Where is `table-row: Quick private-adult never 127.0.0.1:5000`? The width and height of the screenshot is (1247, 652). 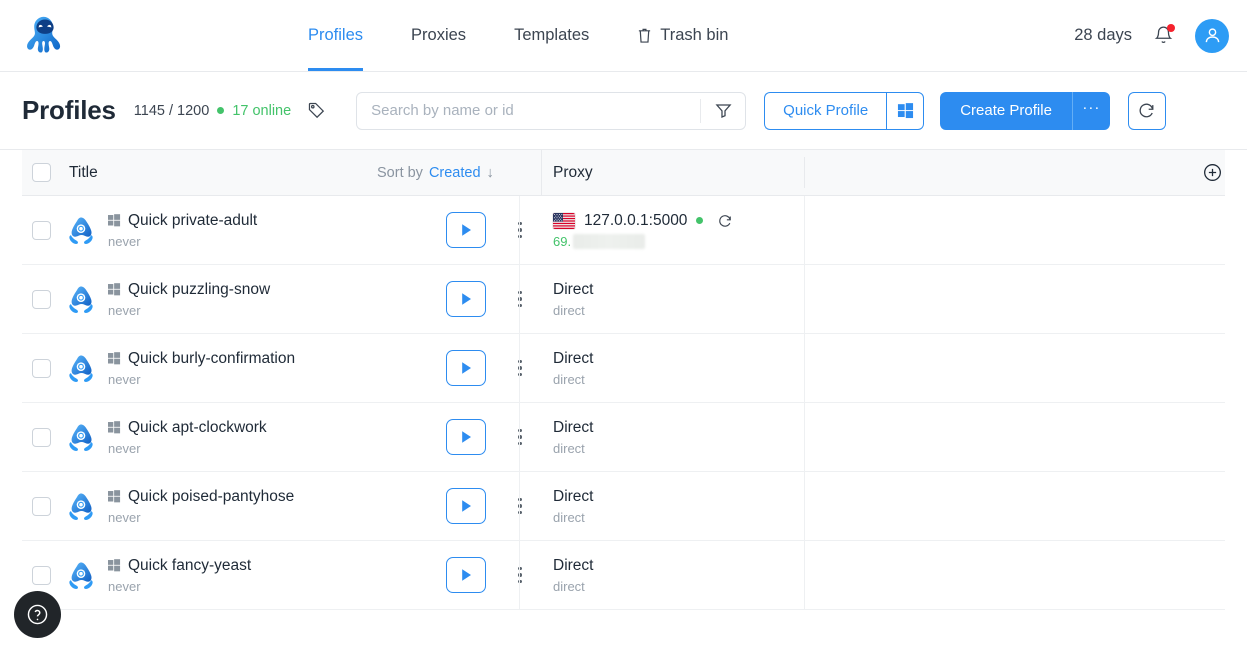
table-row: Quick private-adult never 127.0.0.1:5000 is located at coordinates (623, 230).